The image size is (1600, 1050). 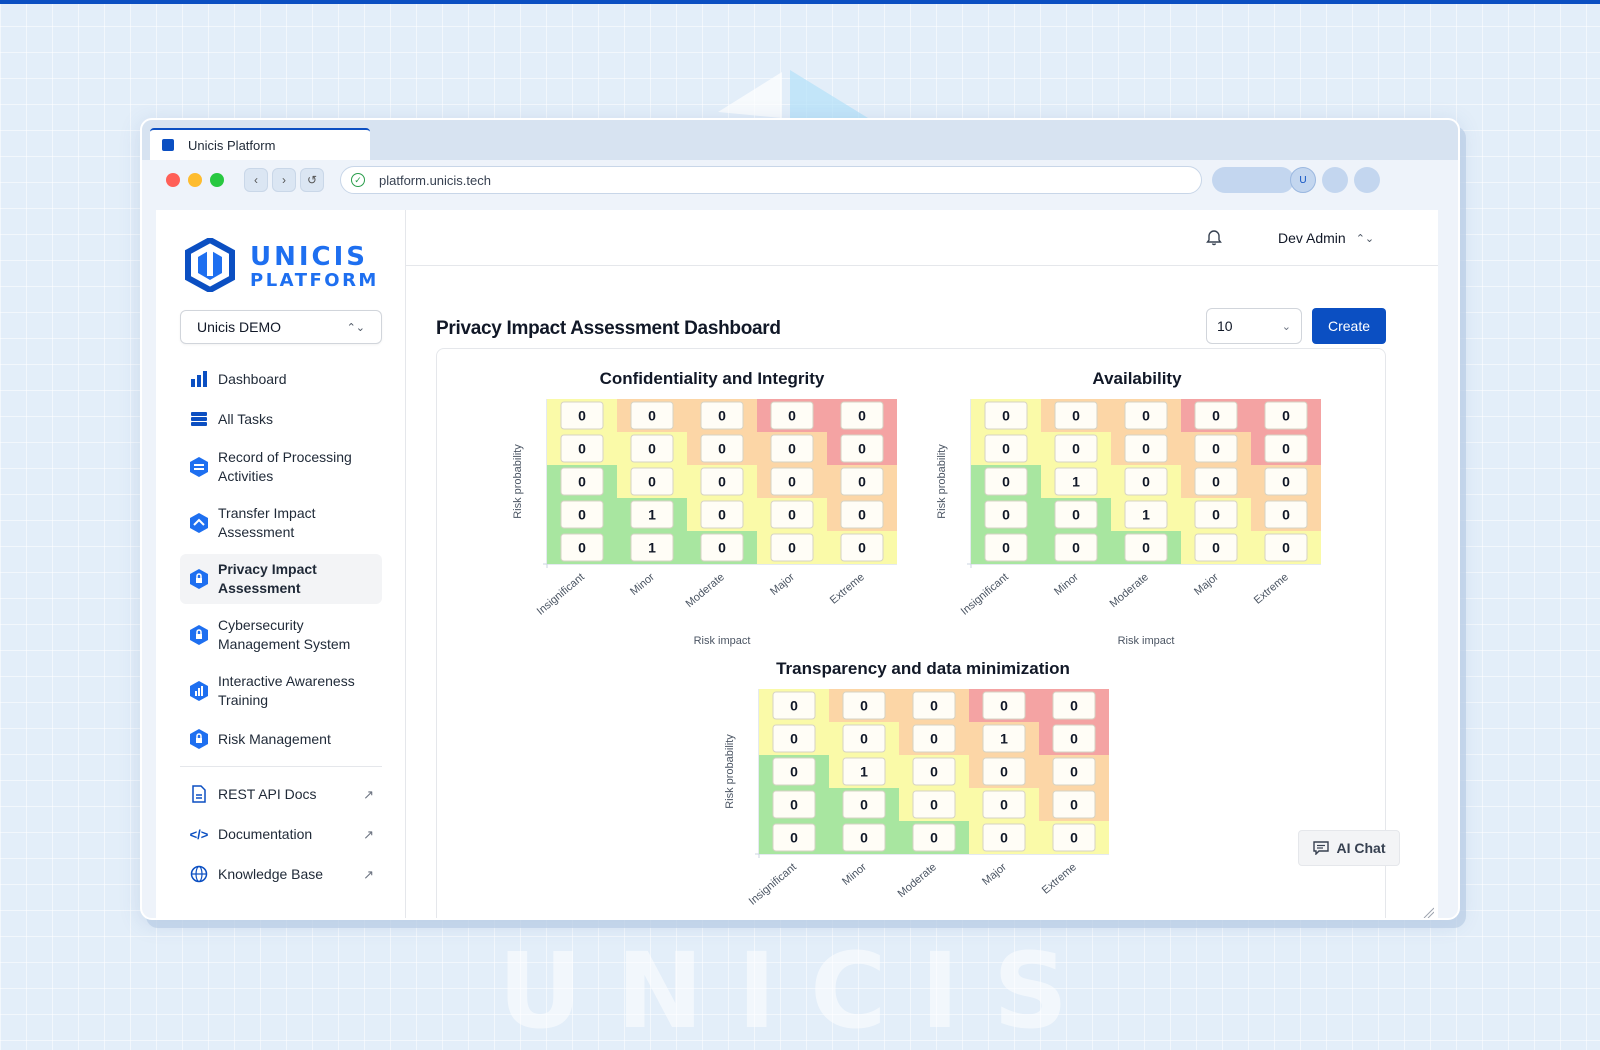 What do you see at coordinates (1320, 848) in the screenshot?
I see `chat-bubble-icon` at bounding box center [1320, 848].